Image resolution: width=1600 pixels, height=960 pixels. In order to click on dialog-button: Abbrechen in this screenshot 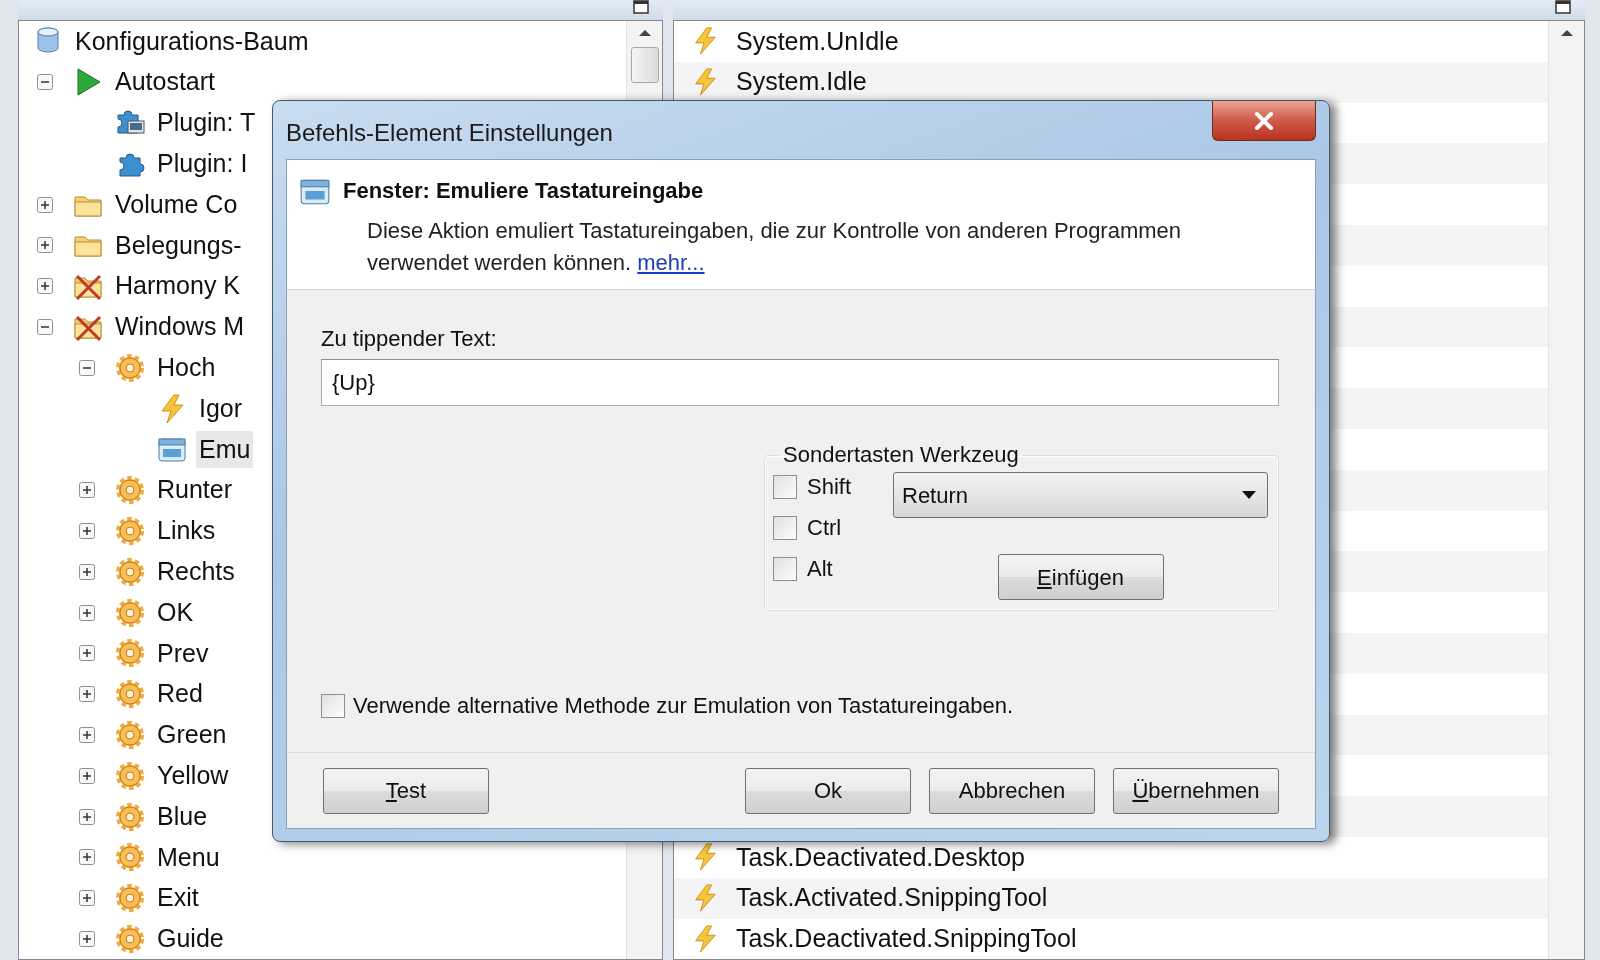, I will do `click(1012, 790)`.